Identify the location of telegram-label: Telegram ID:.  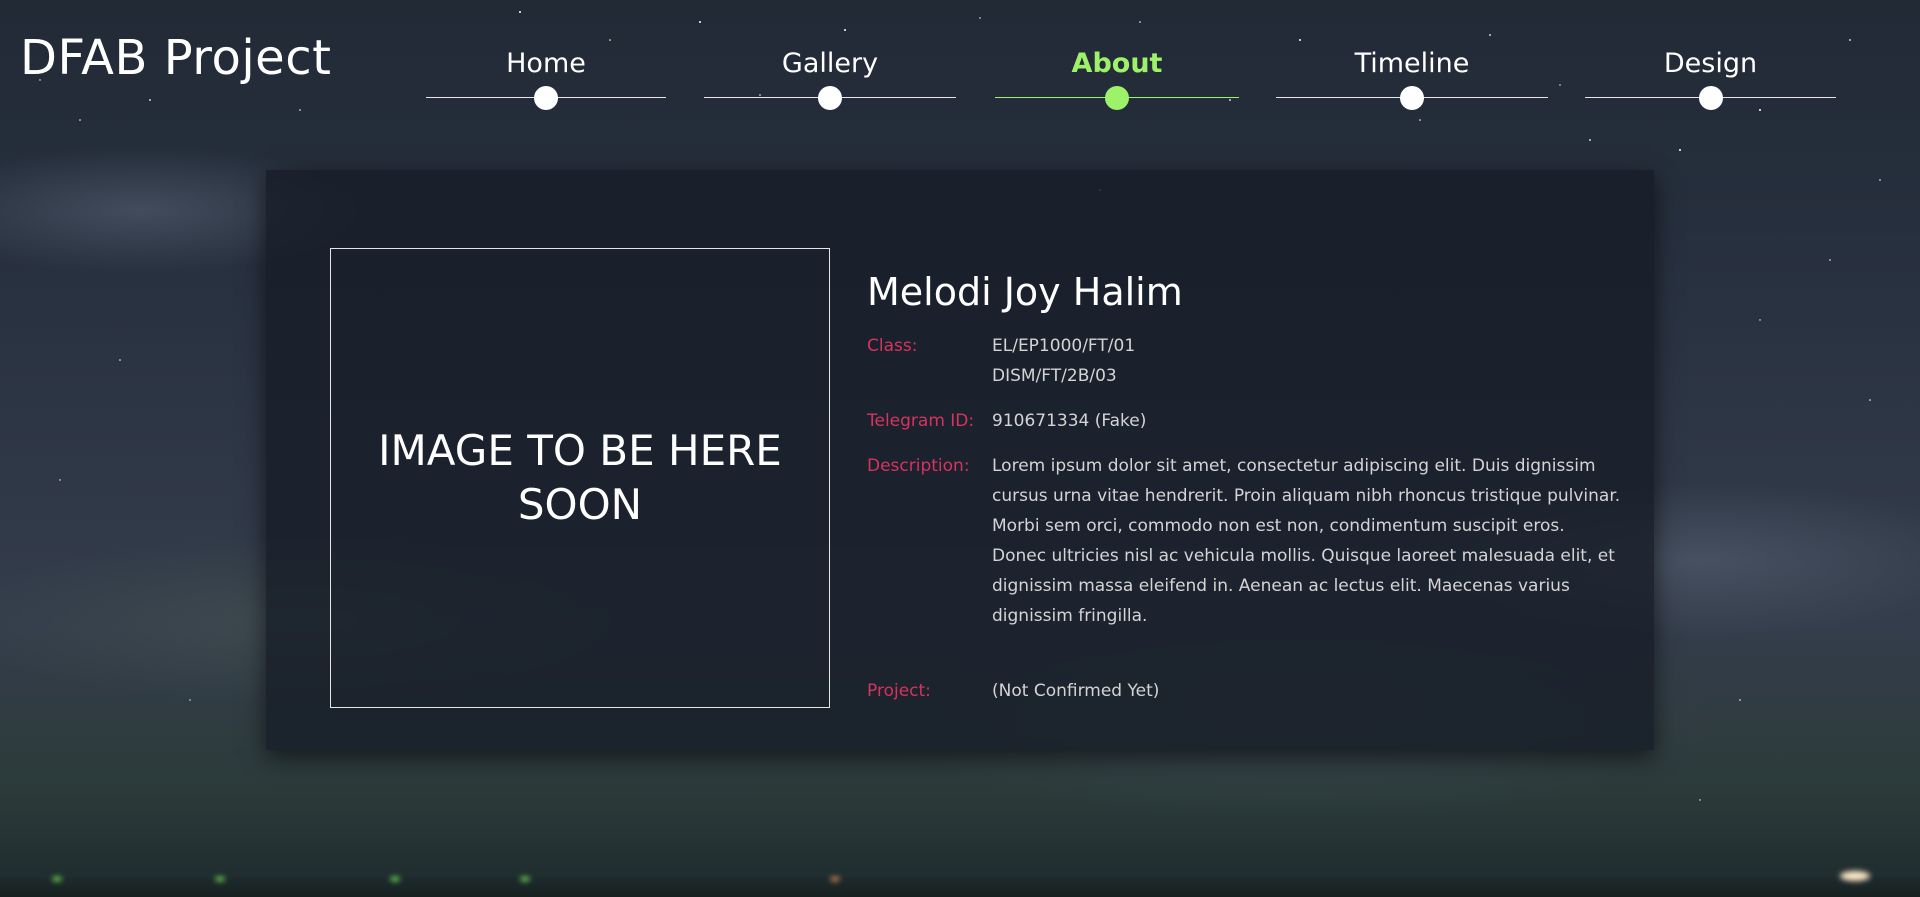
(921, 421).